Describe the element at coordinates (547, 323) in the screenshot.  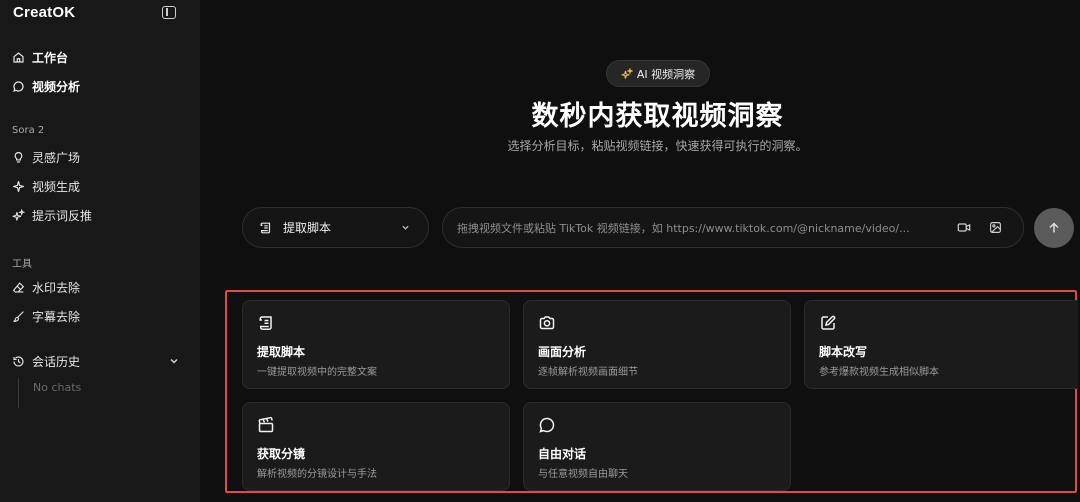
I see `camera-icon` at that location.